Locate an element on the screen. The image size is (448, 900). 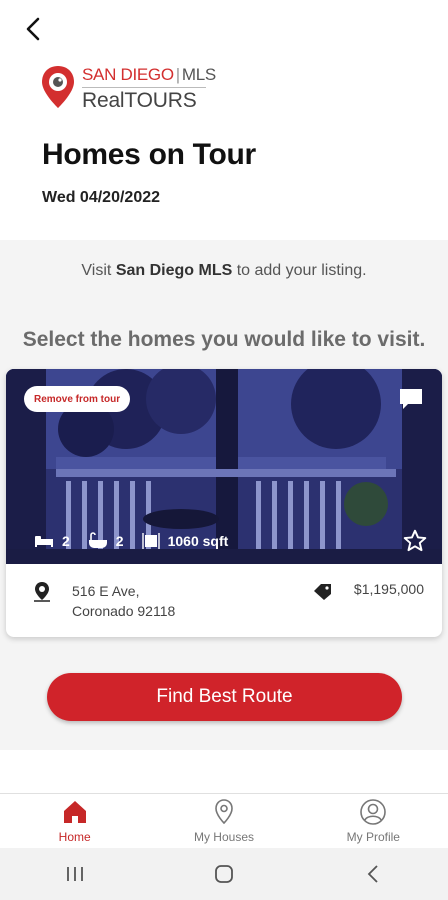
map-pin-icon is located at coordinates (42, 592).